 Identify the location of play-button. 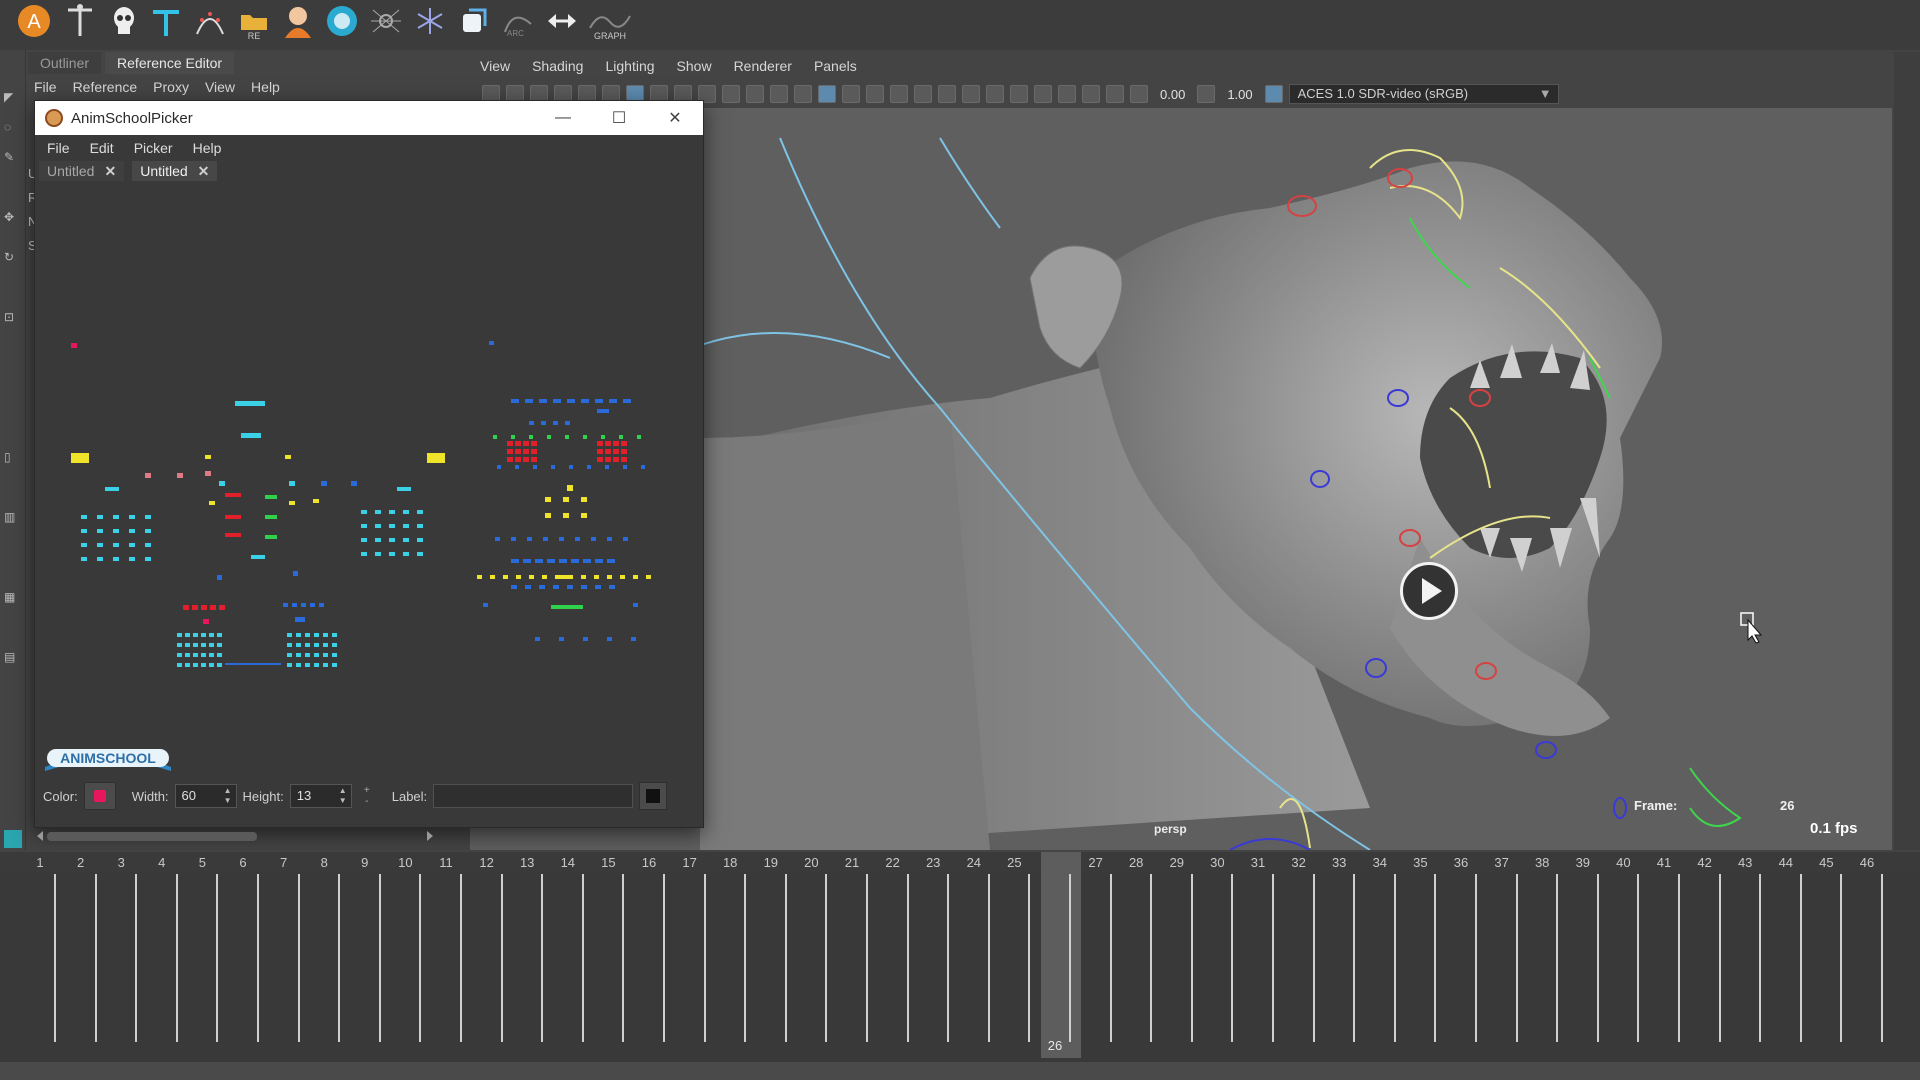
(1429, 591).